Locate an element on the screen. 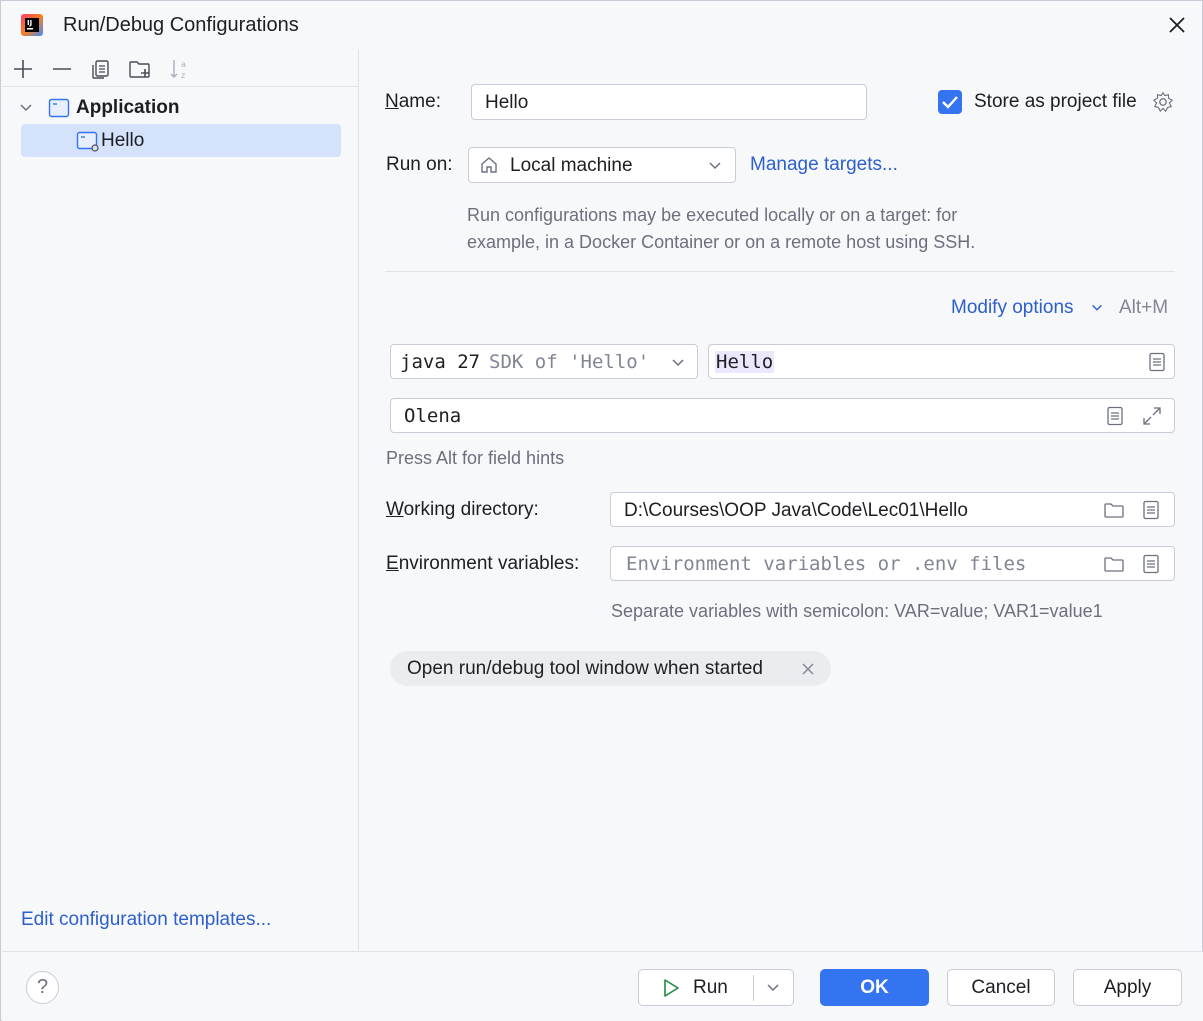  store-as-project-checkbox is located at coordinates (950, 102).